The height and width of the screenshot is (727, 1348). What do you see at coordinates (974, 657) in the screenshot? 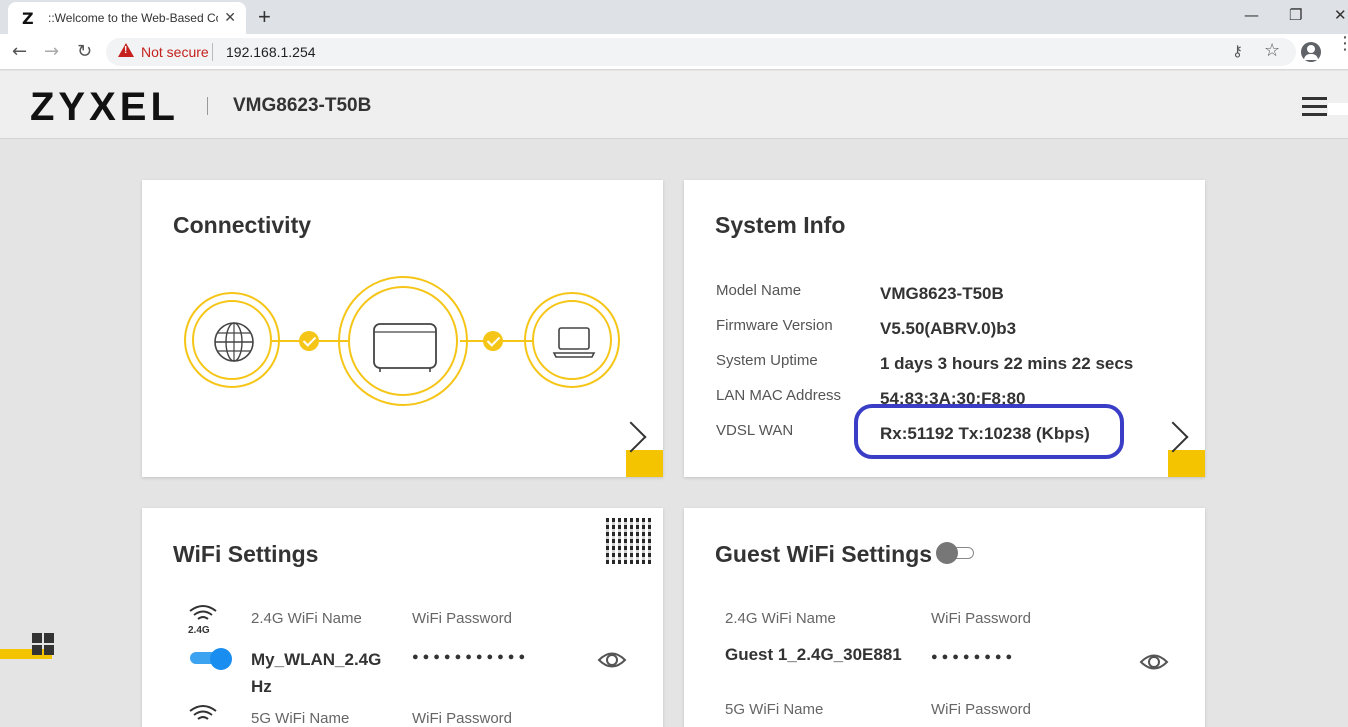
I see `guest-24-password-value: ●●●●●●●●` at bounding box center [974, 657].